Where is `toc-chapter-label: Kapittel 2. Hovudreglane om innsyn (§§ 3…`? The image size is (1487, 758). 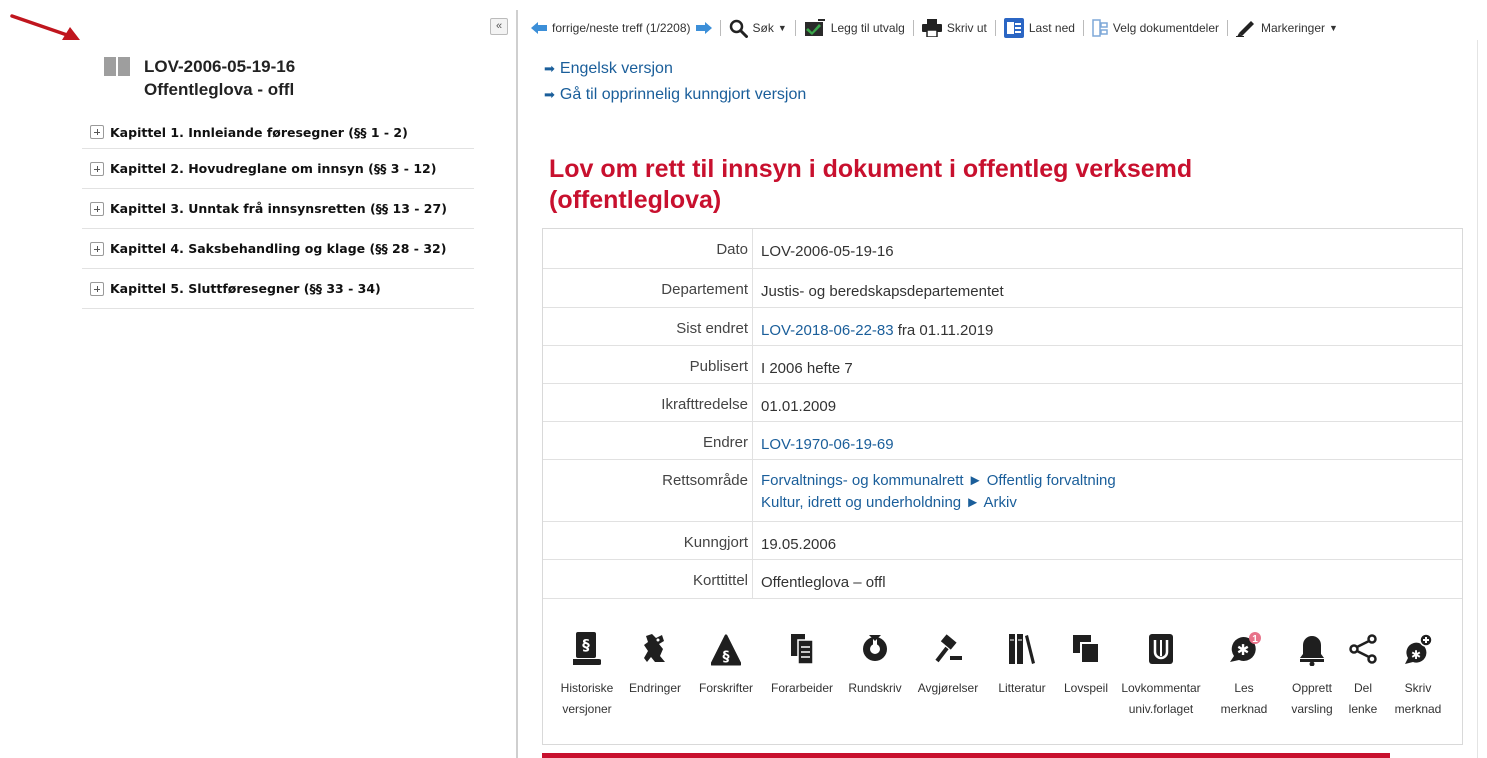 toc-chapter-label: Kapittel 2. Hovudreglane om innsyn (§§ 3… is located at coordinates (273, 168).